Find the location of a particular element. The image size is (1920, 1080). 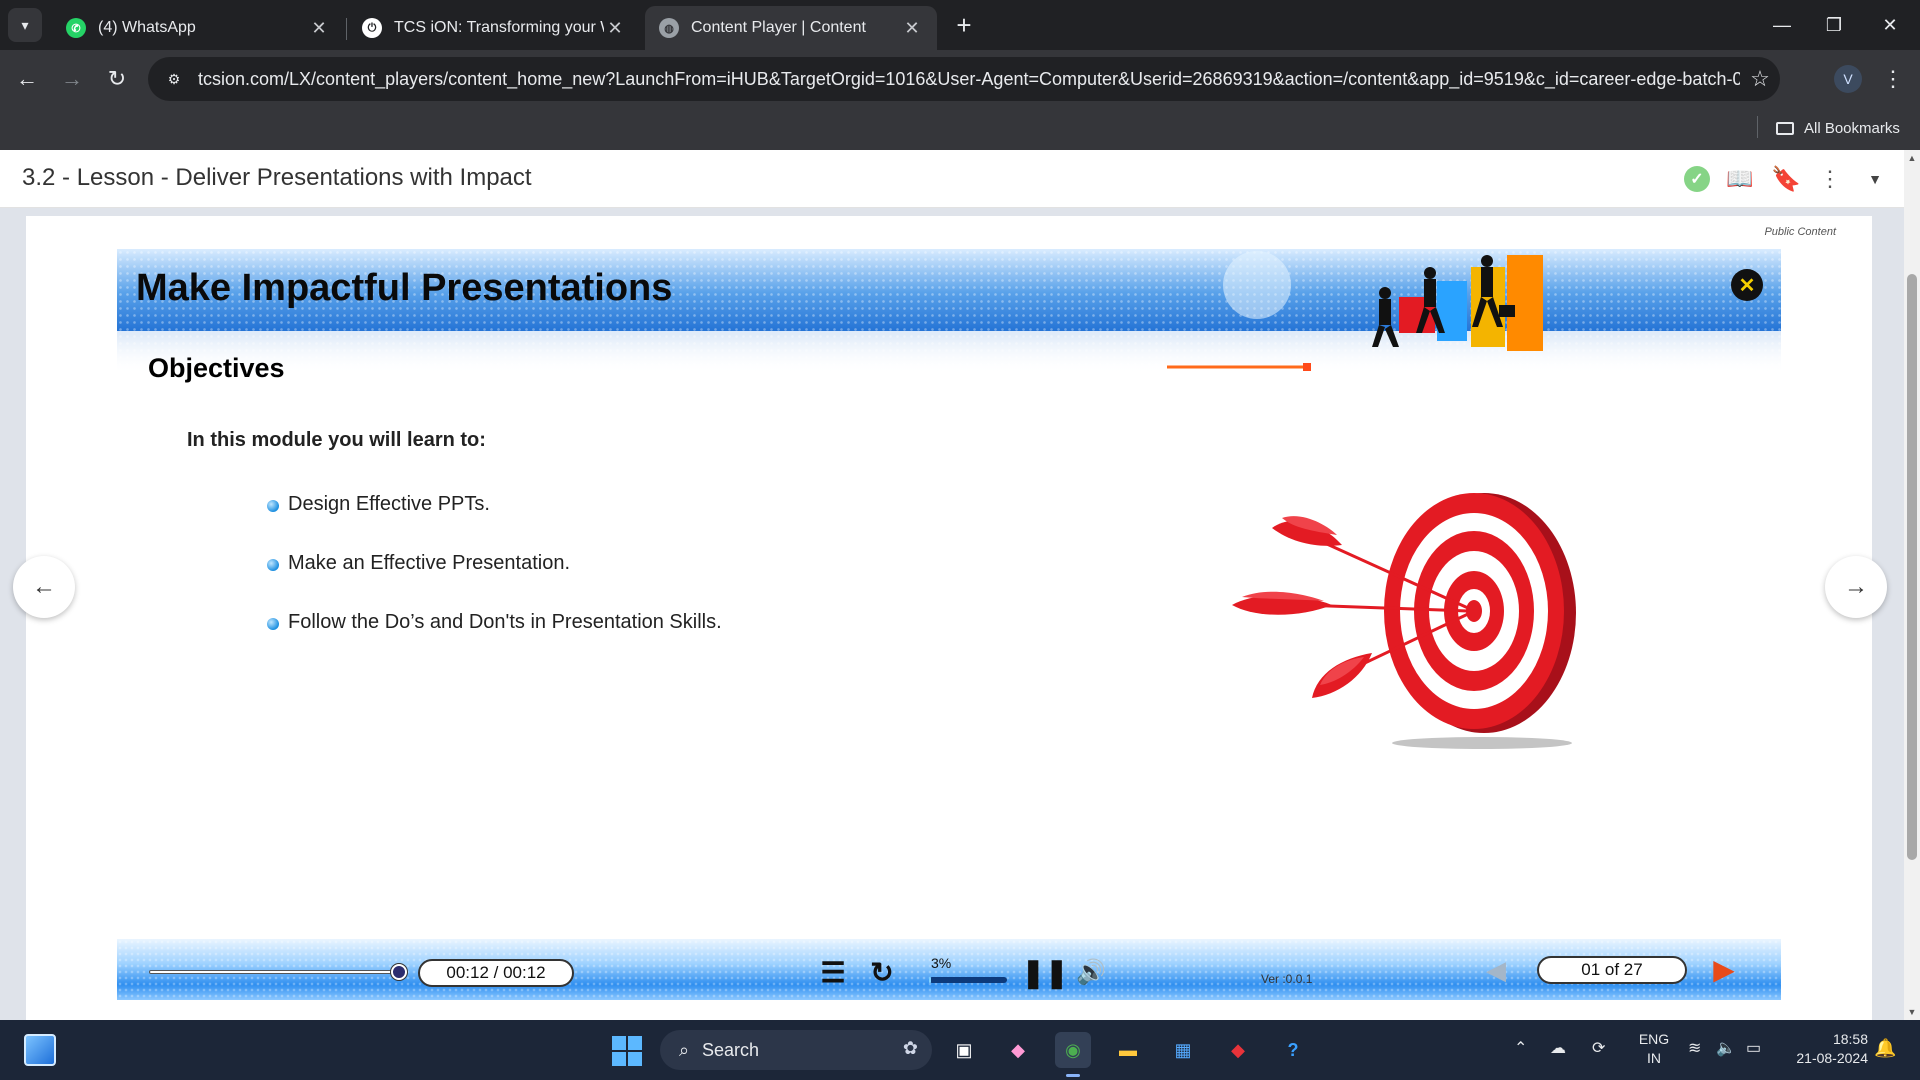

version-label: Ver :0.0.1 is located at coordinates (1287, 979).